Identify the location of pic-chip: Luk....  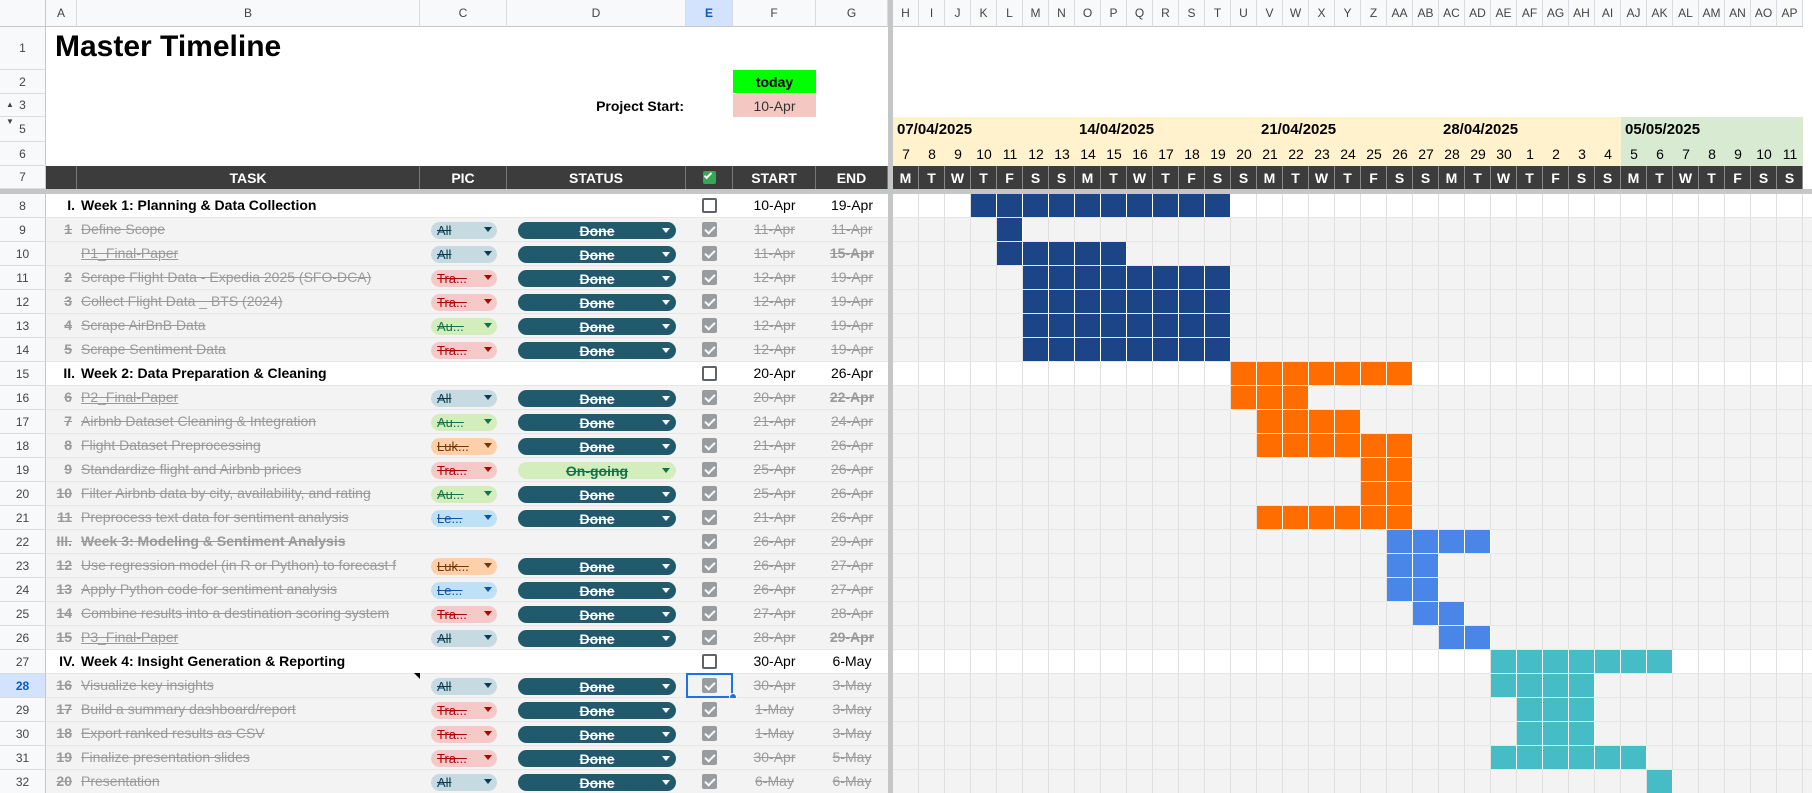
(464, 446).